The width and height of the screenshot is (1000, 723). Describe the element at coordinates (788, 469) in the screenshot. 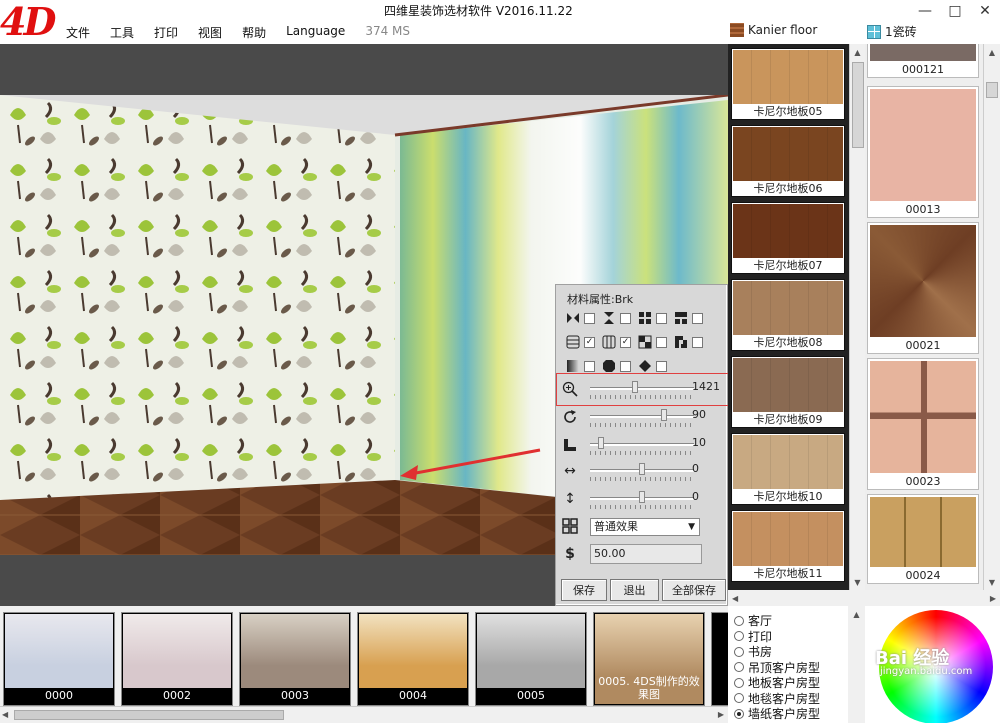

I see `floor-material-tile: 卡尼尔地板10` at that location.